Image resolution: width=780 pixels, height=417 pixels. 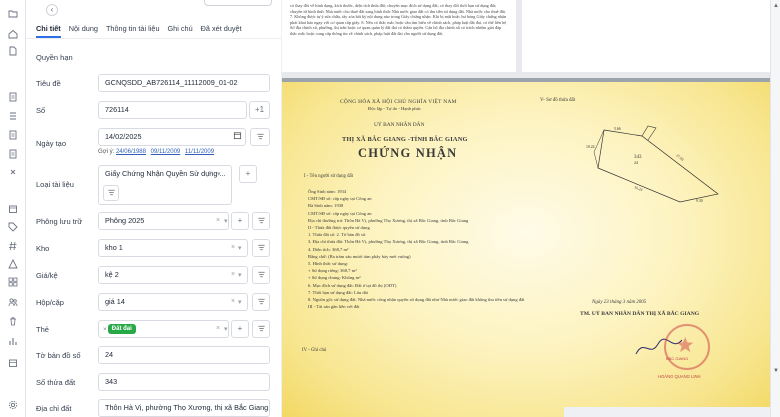 What do you see at coordinates (42, 329) in the screenshot?
I see `tags-label: Thẻ` at bounding box center [42, 329].